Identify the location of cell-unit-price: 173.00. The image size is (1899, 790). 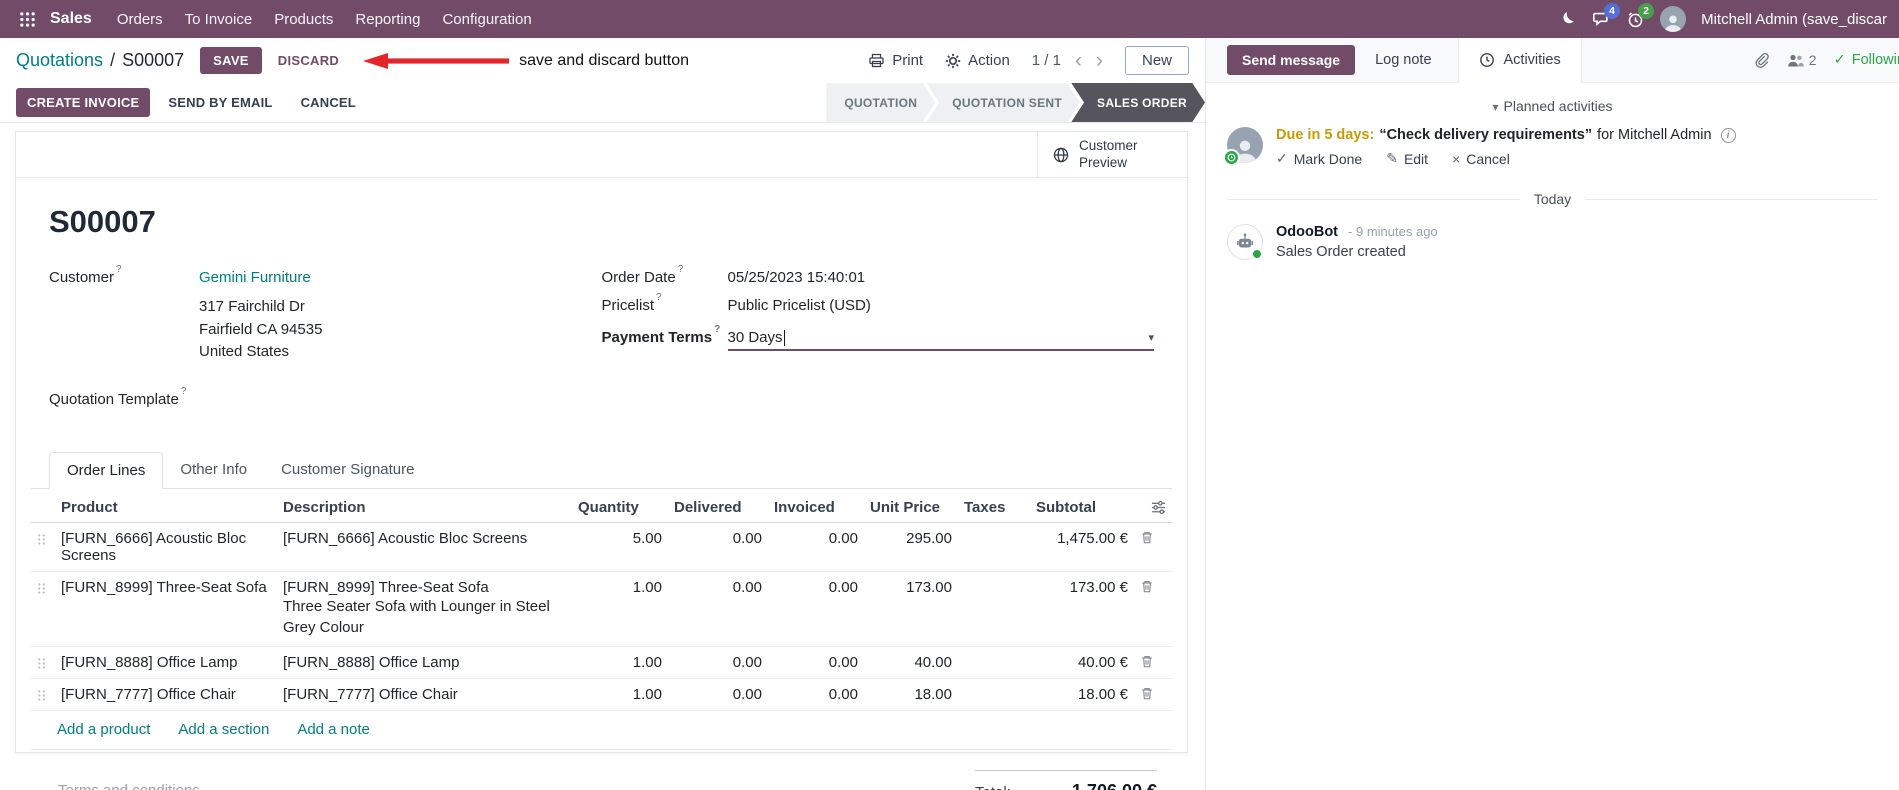
(911, 609).